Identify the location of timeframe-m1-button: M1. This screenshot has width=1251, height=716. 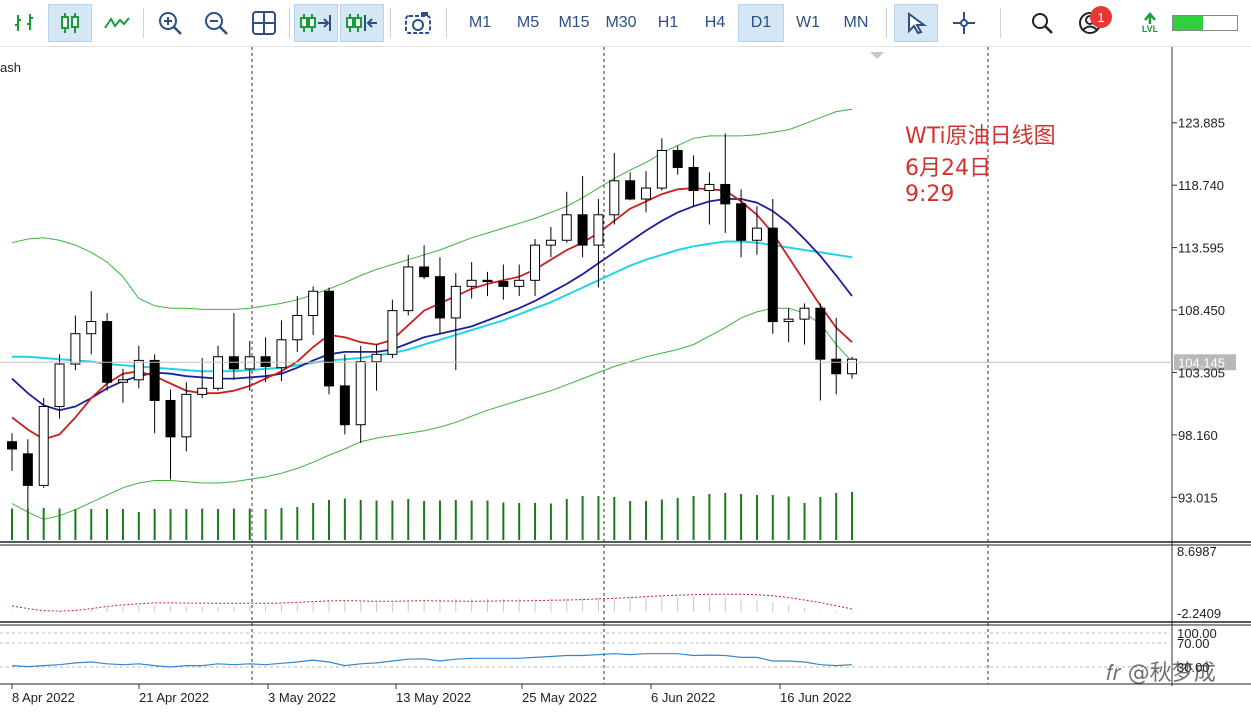
(480, 23).